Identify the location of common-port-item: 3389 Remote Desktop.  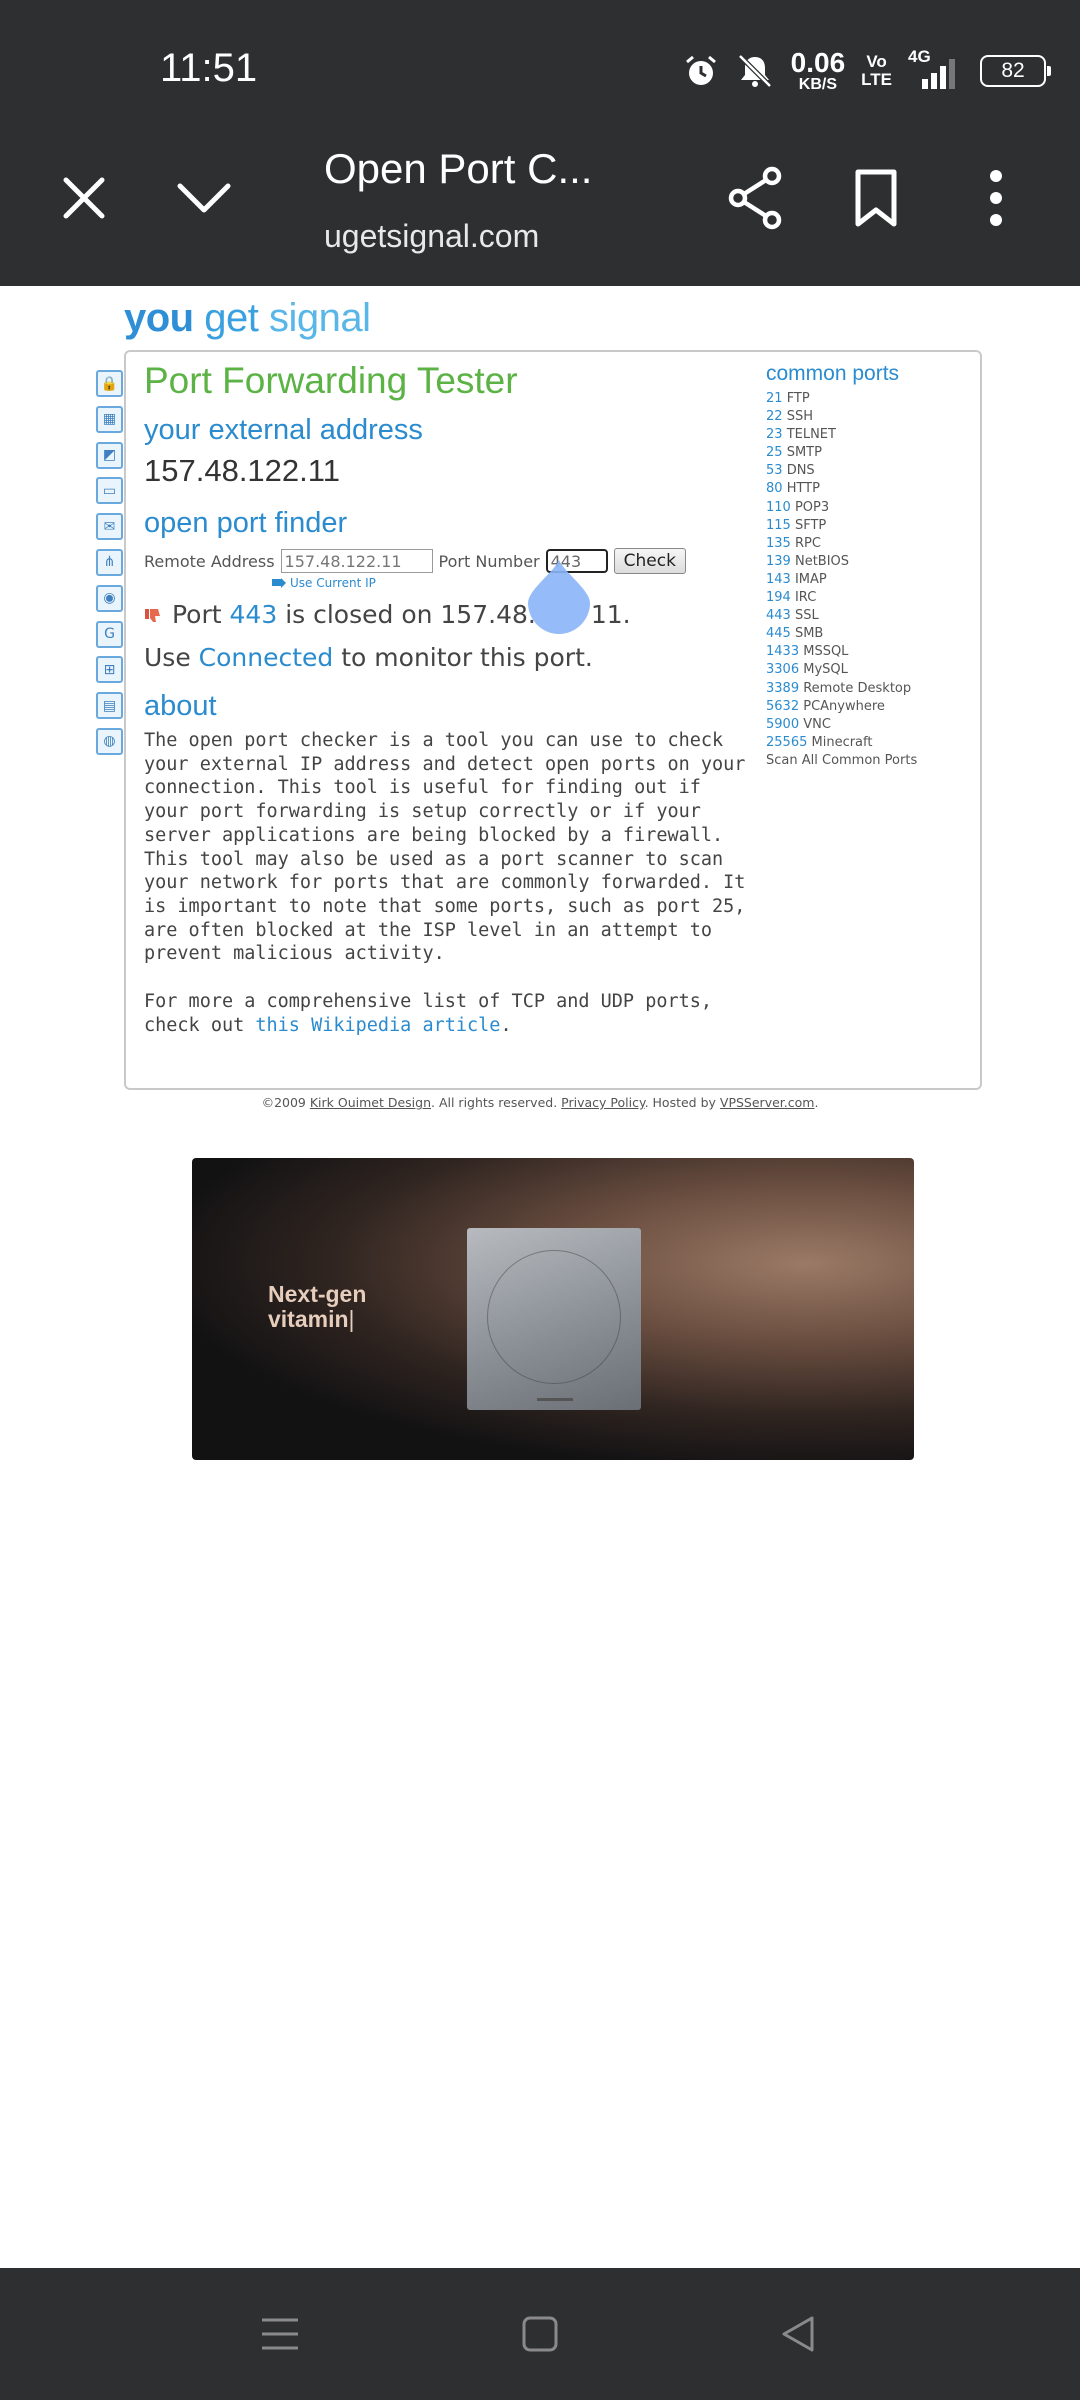
(872, 689).